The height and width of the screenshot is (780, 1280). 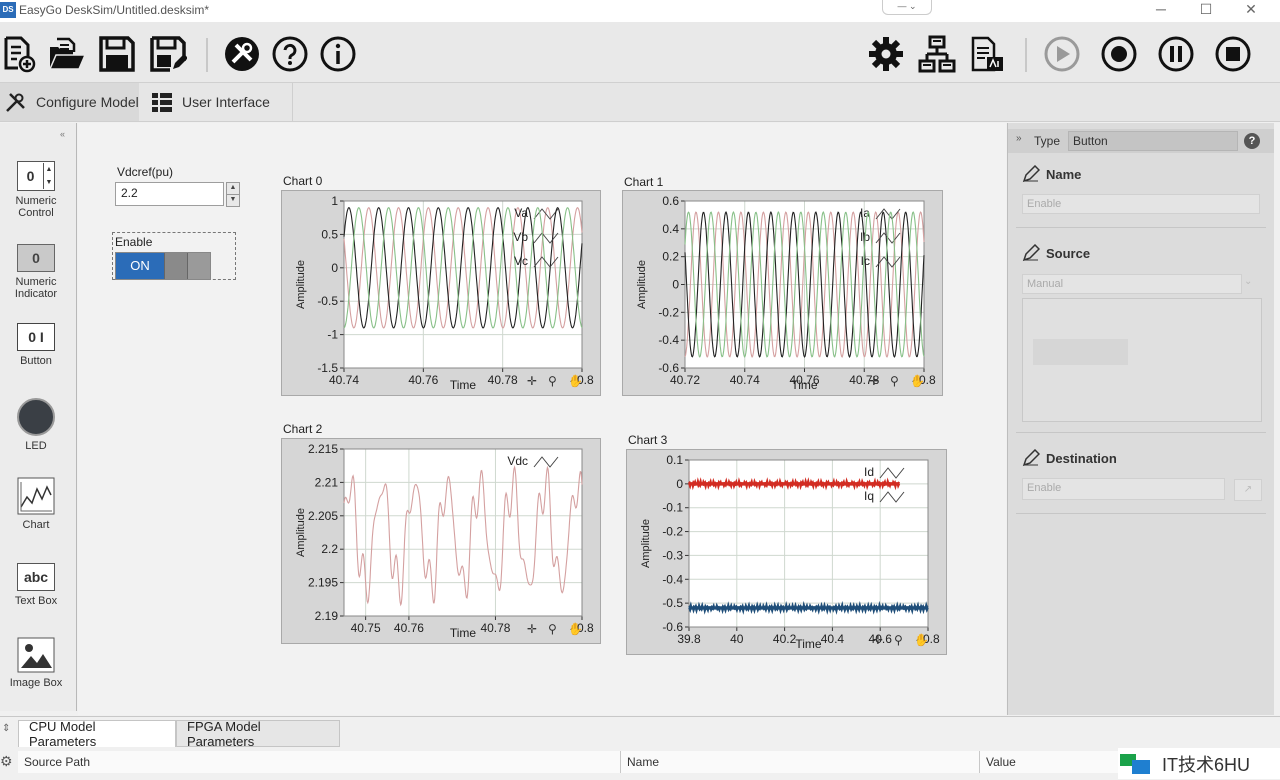 I want to click on info-button, so click(x=338, y=54).